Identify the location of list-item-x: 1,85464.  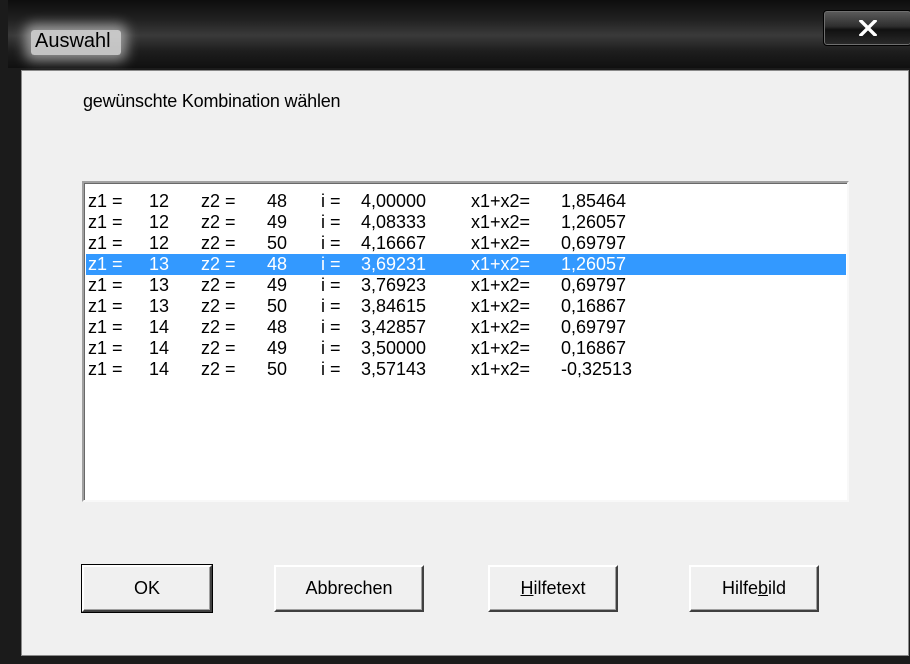
(594, 201).